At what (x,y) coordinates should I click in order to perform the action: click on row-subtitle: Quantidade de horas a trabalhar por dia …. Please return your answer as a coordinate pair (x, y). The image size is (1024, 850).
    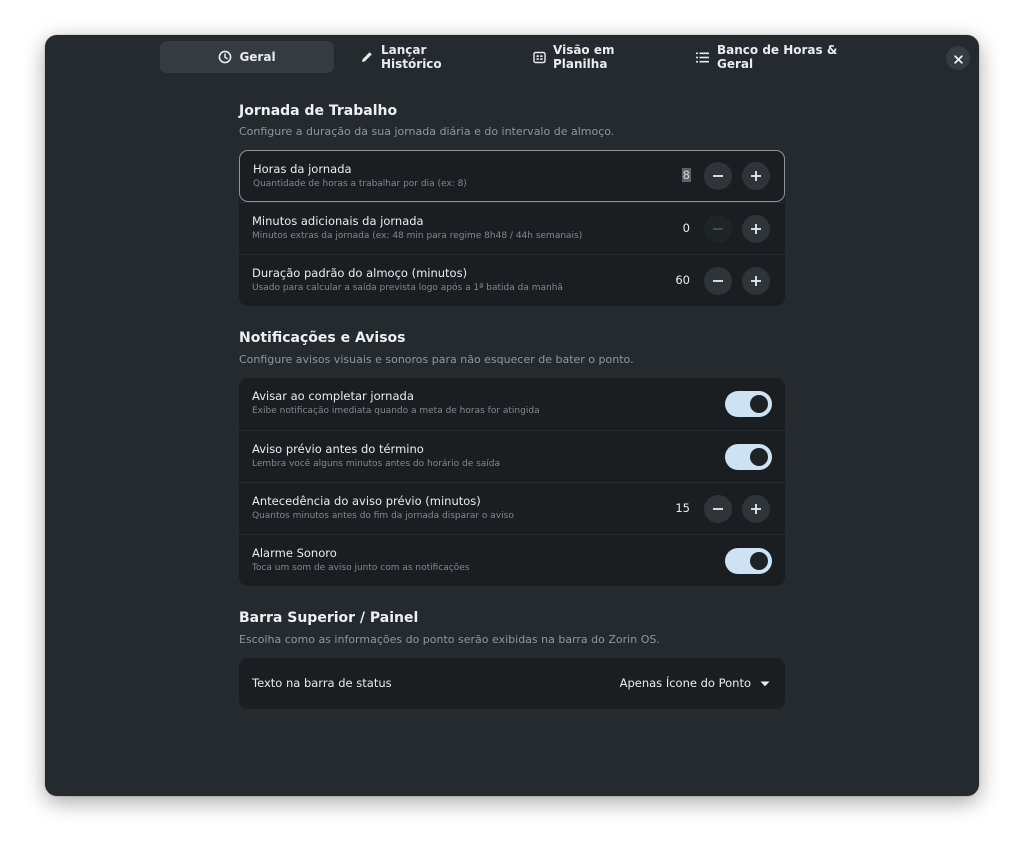
    Looking at the image, I should click on (360, 184).